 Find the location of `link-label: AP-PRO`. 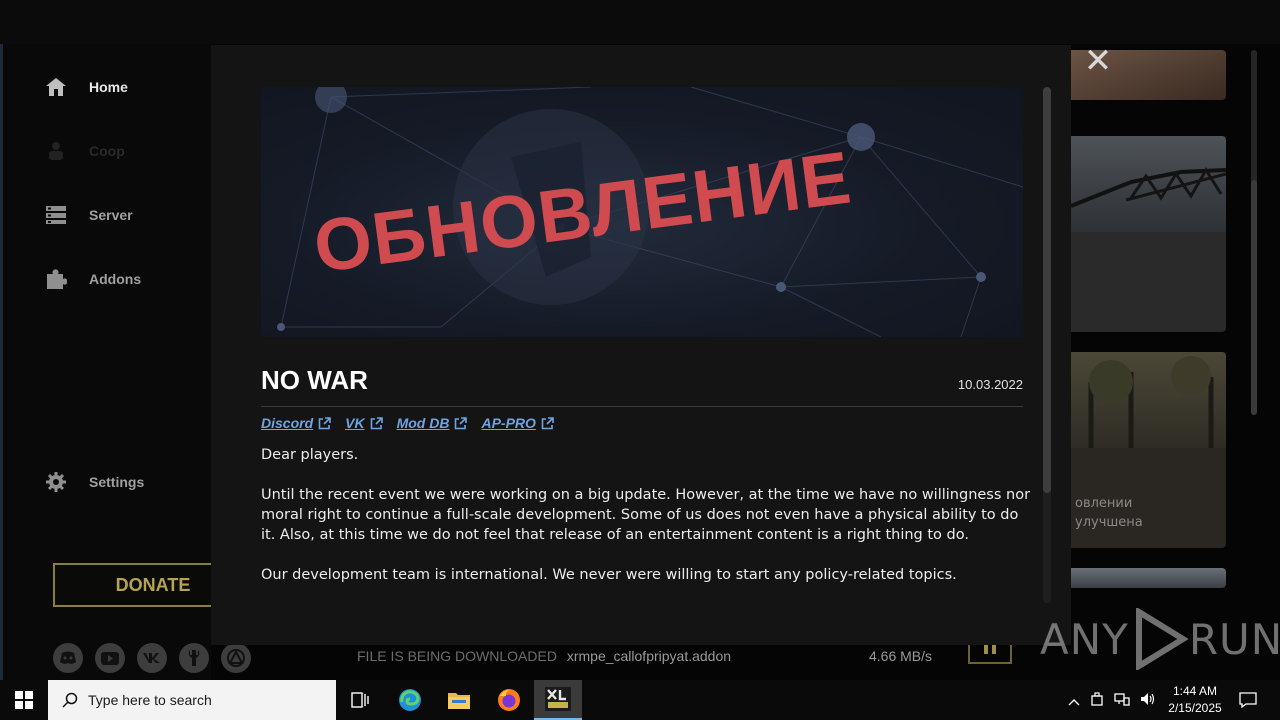

link-label: AP-PRO is located at coordinates (508, 423).